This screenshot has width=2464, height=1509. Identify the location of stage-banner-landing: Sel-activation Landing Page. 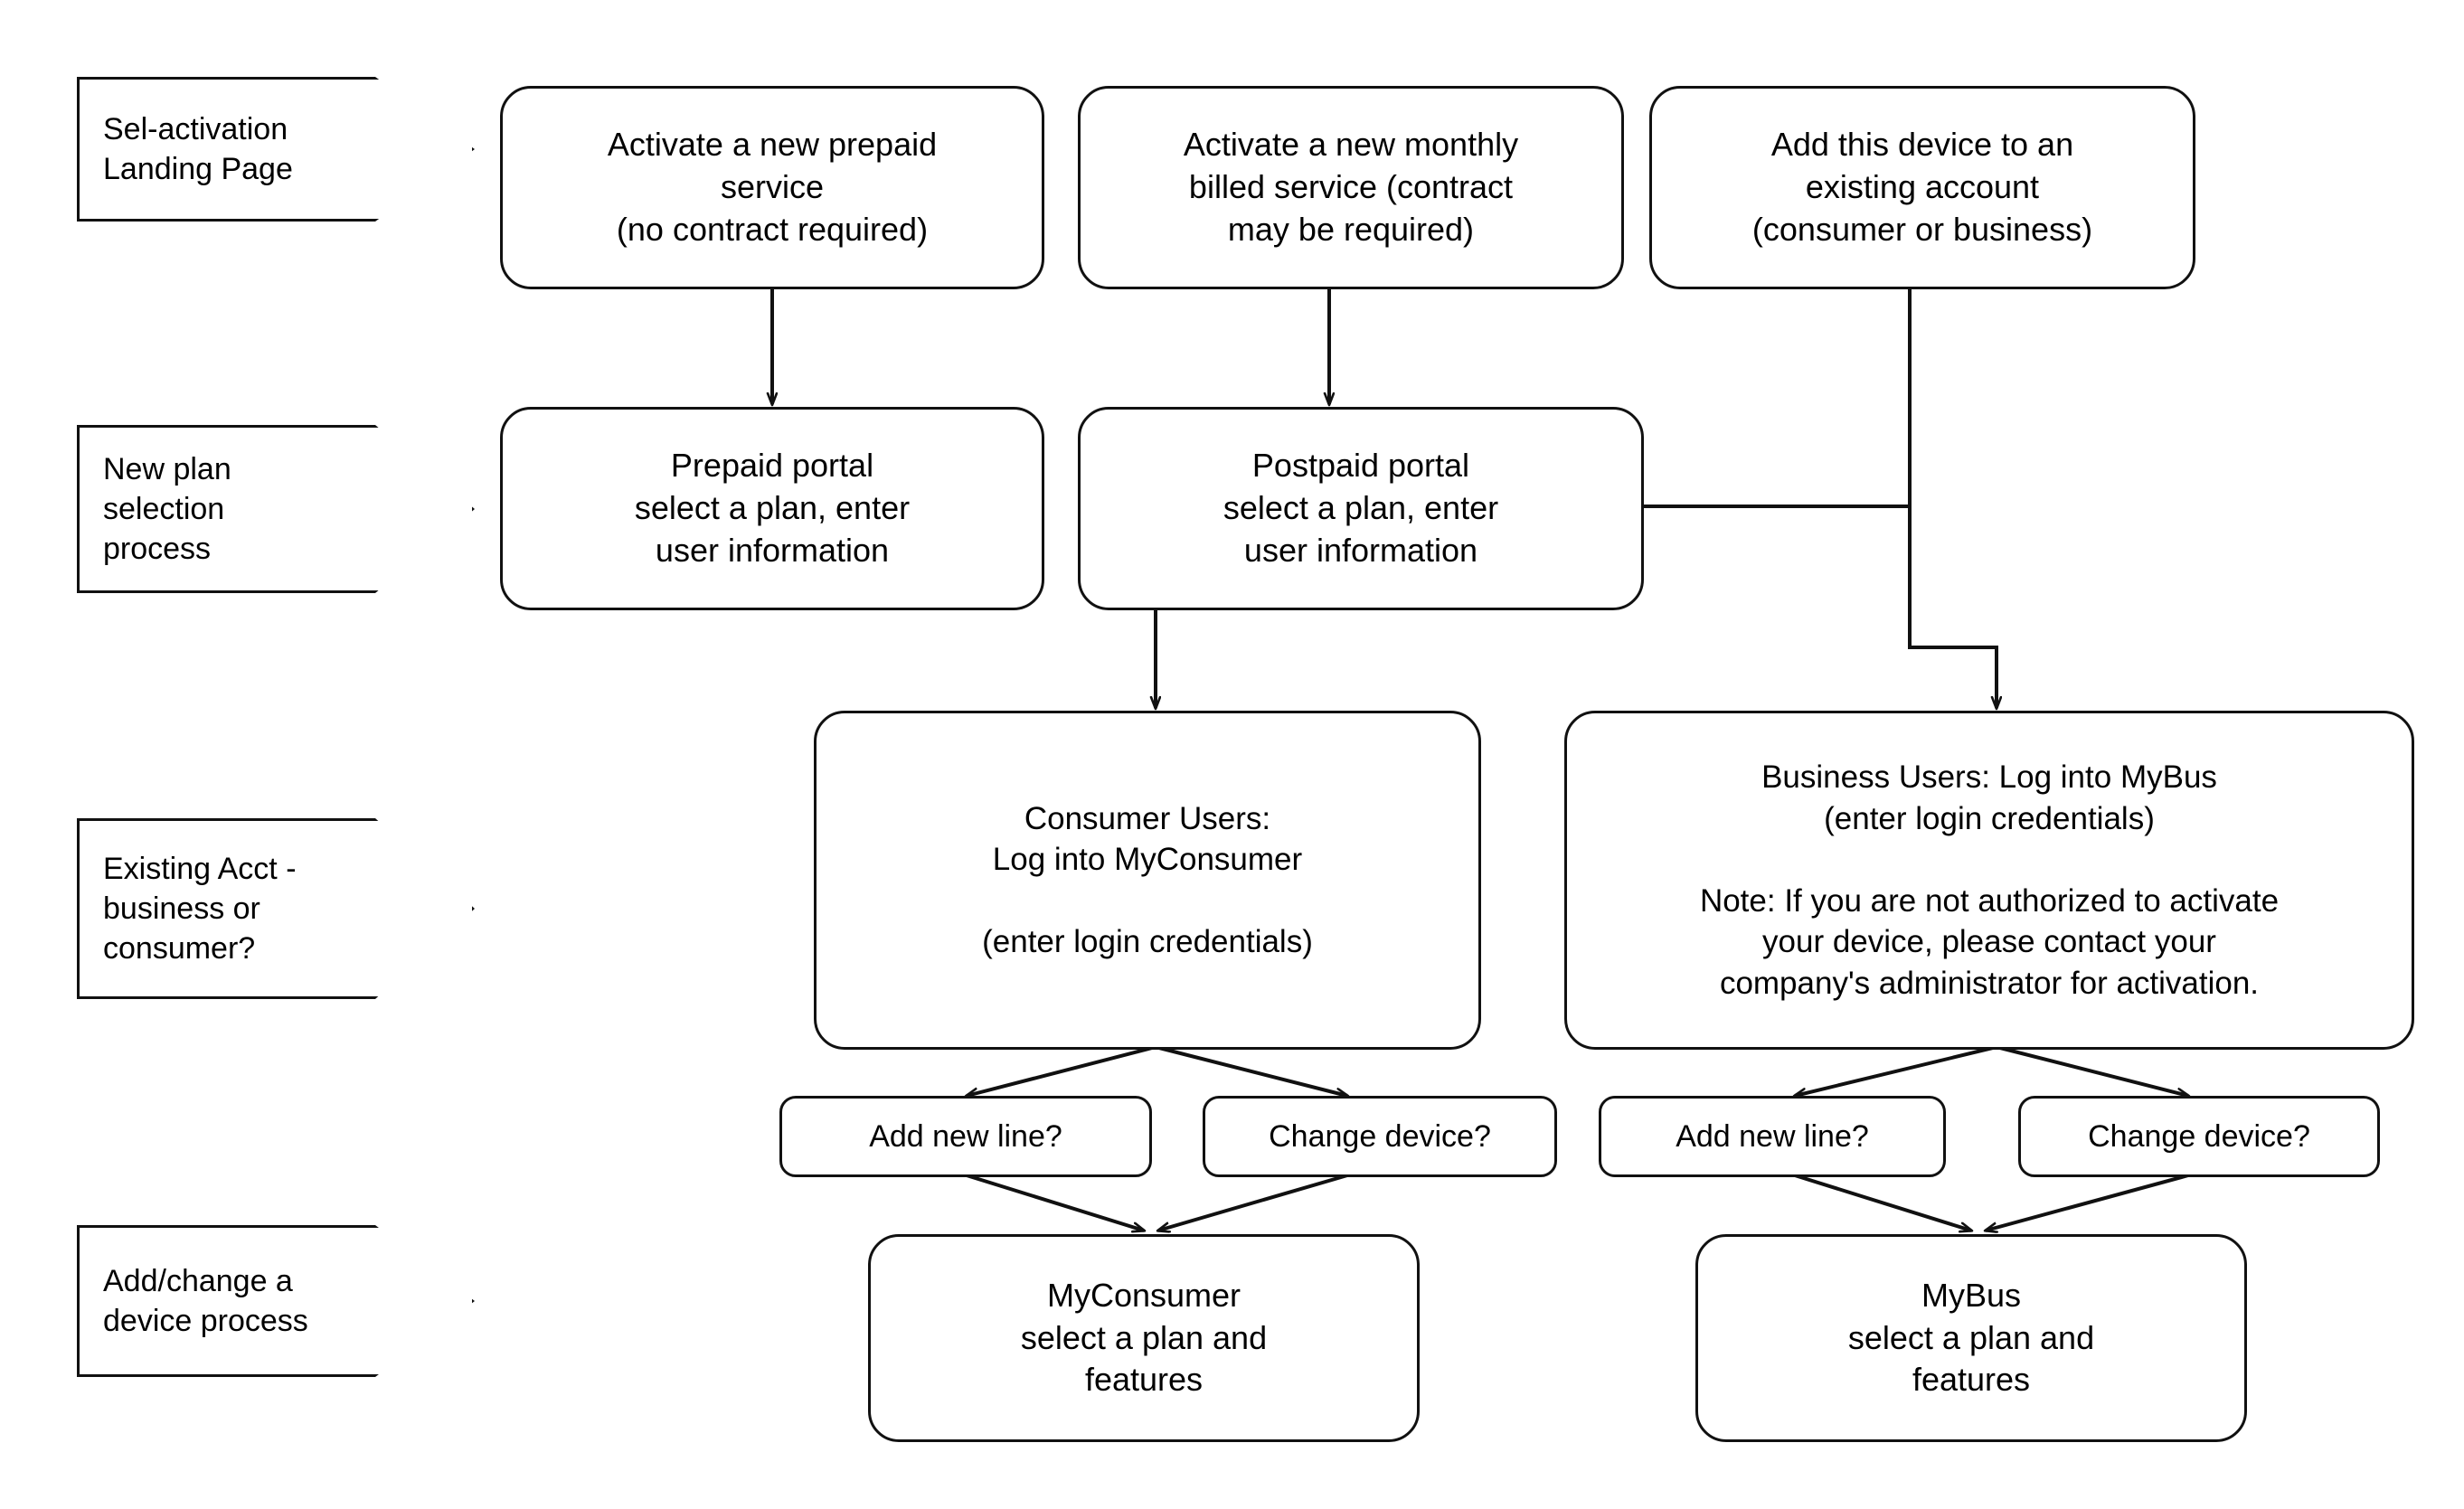
(276, 149).